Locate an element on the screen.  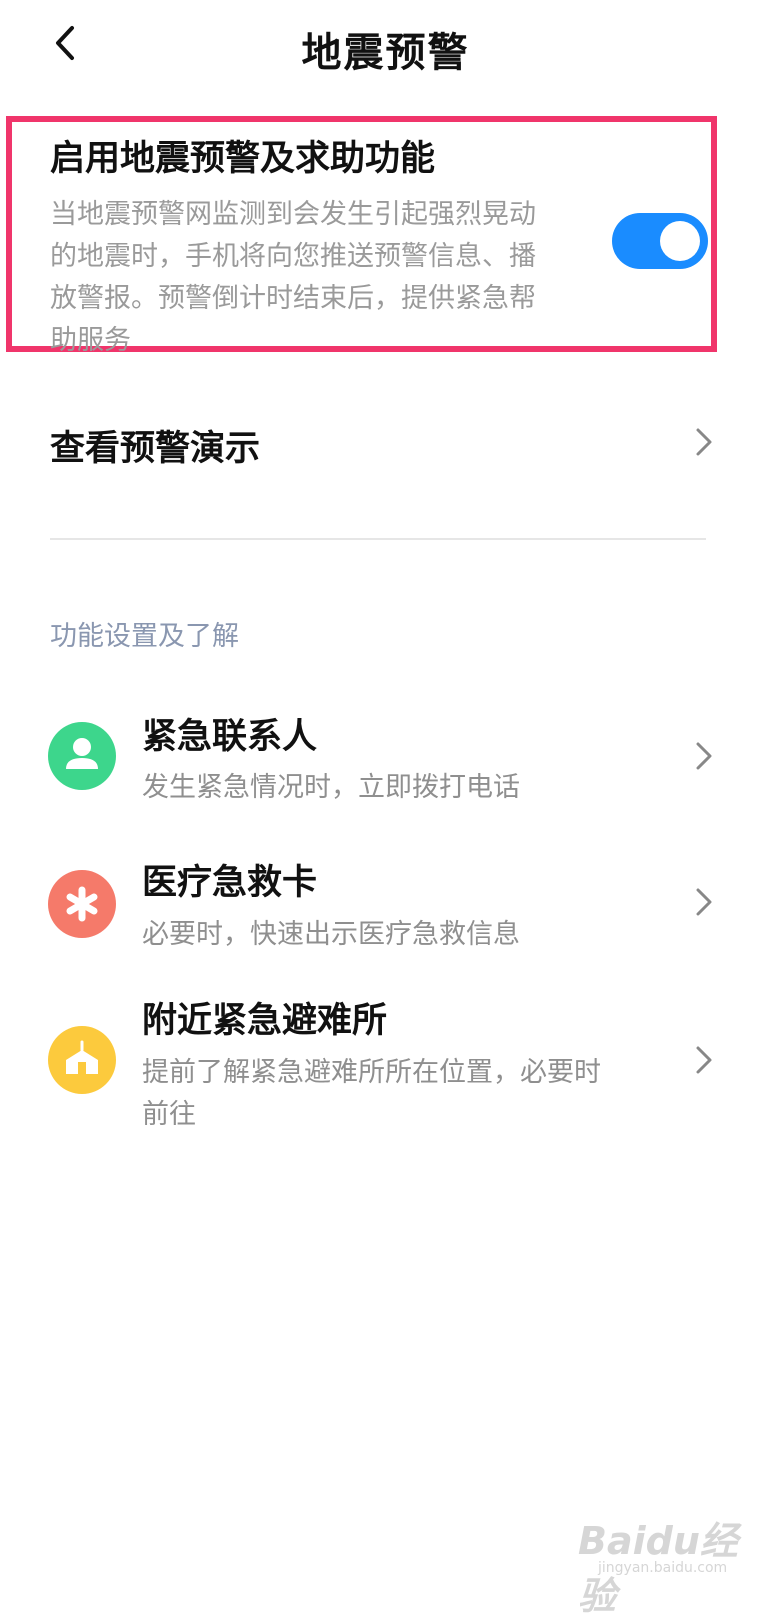
baidu-watermark: Baidu经验 jingyan.baidu.com is located at coordinates (660, 1559).